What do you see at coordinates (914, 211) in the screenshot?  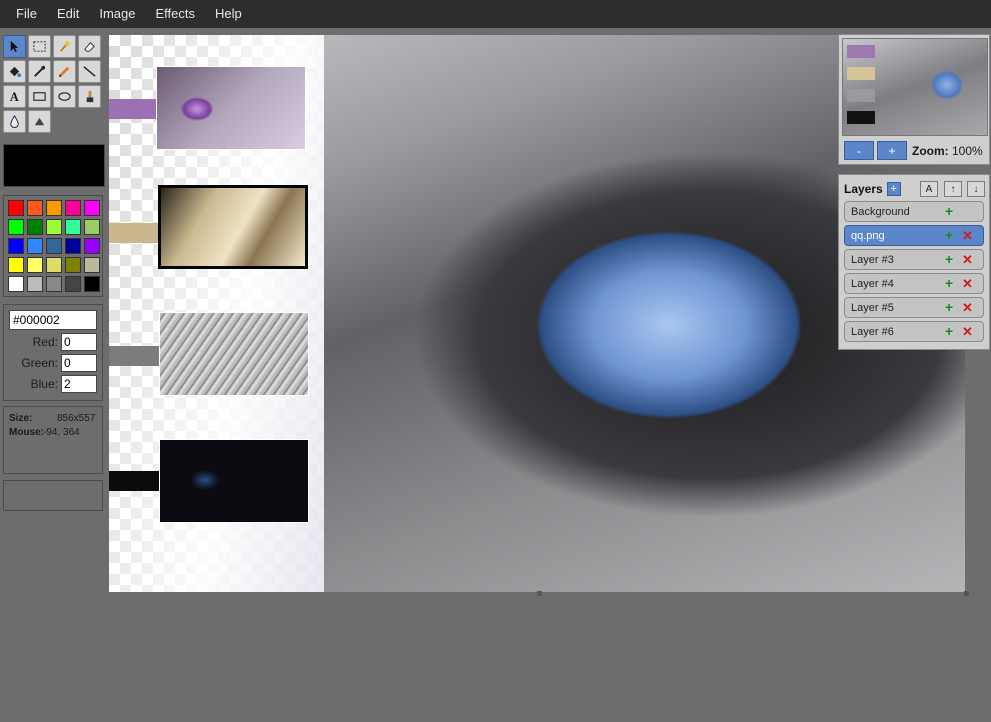 I see `layer-row: Background +` at bounding box center [914, 211].